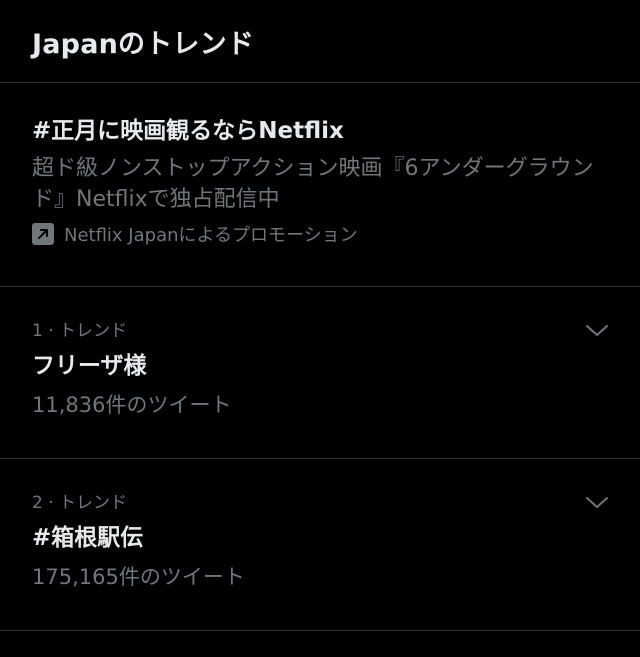 The width and height of the screenshot is (640, 657). I want to click on promoted-trend-title: #正月に映画観るならNetflix, so click(188, 131).